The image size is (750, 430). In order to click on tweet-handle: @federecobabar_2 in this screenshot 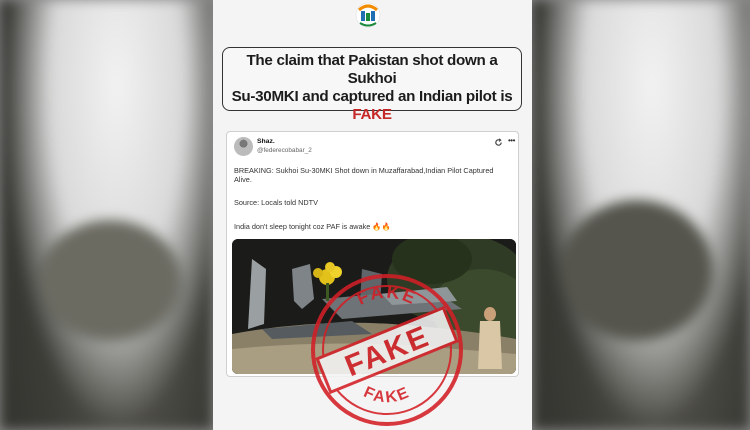, I will do `click(284, 150)`.